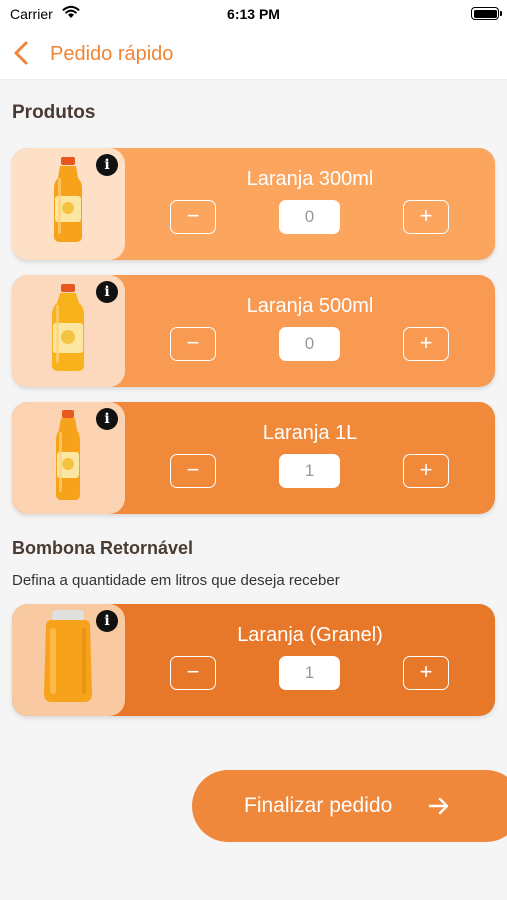  I want to click on battery-icon, so click(486, 13).